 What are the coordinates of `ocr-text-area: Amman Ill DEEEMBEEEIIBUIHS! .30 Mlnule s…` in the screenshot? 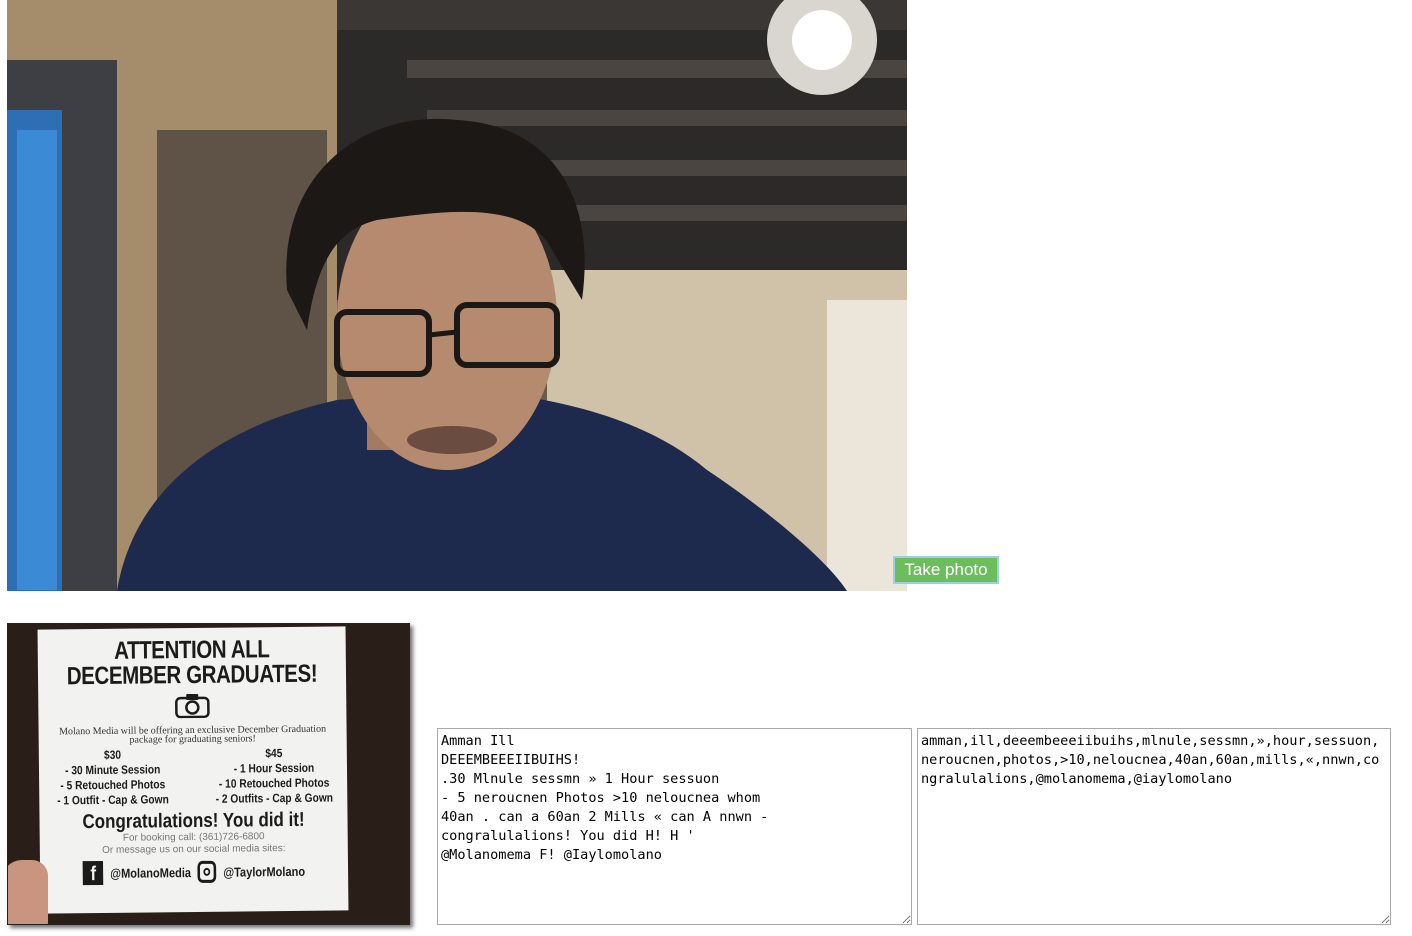 It's located at (674, 826).